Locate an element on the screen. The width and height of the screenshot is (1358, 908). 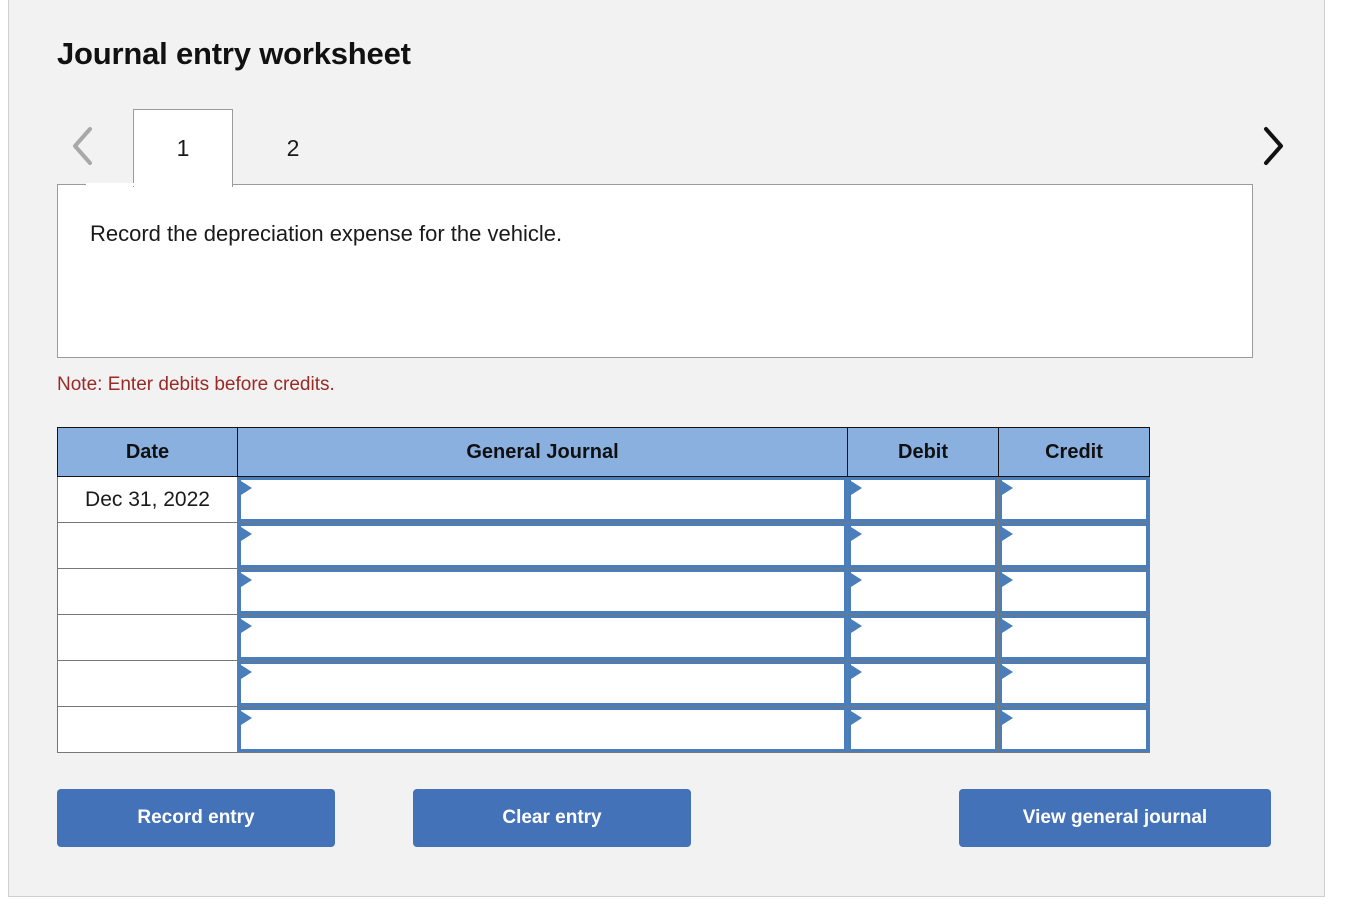
tab-1: 1 is located at coordinates (183, 148).